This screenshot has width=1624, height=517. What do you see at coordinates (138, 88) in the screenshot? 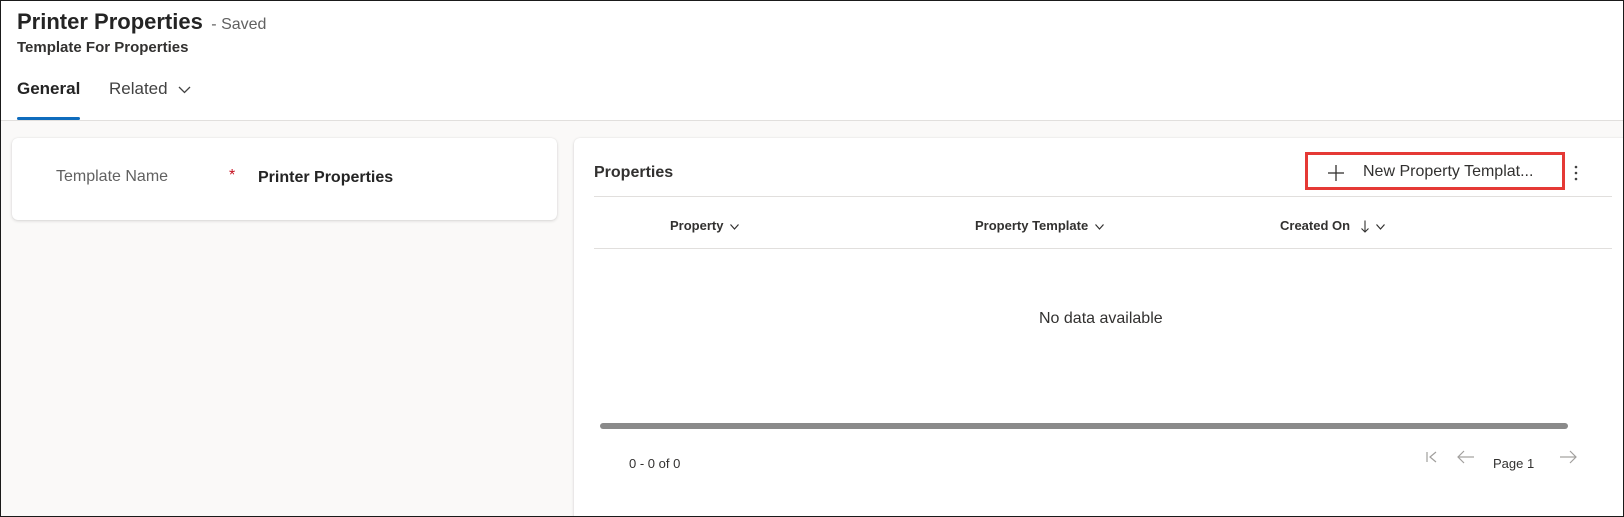
I see `tab-related-label: Related` at bounding box center [138, 88].